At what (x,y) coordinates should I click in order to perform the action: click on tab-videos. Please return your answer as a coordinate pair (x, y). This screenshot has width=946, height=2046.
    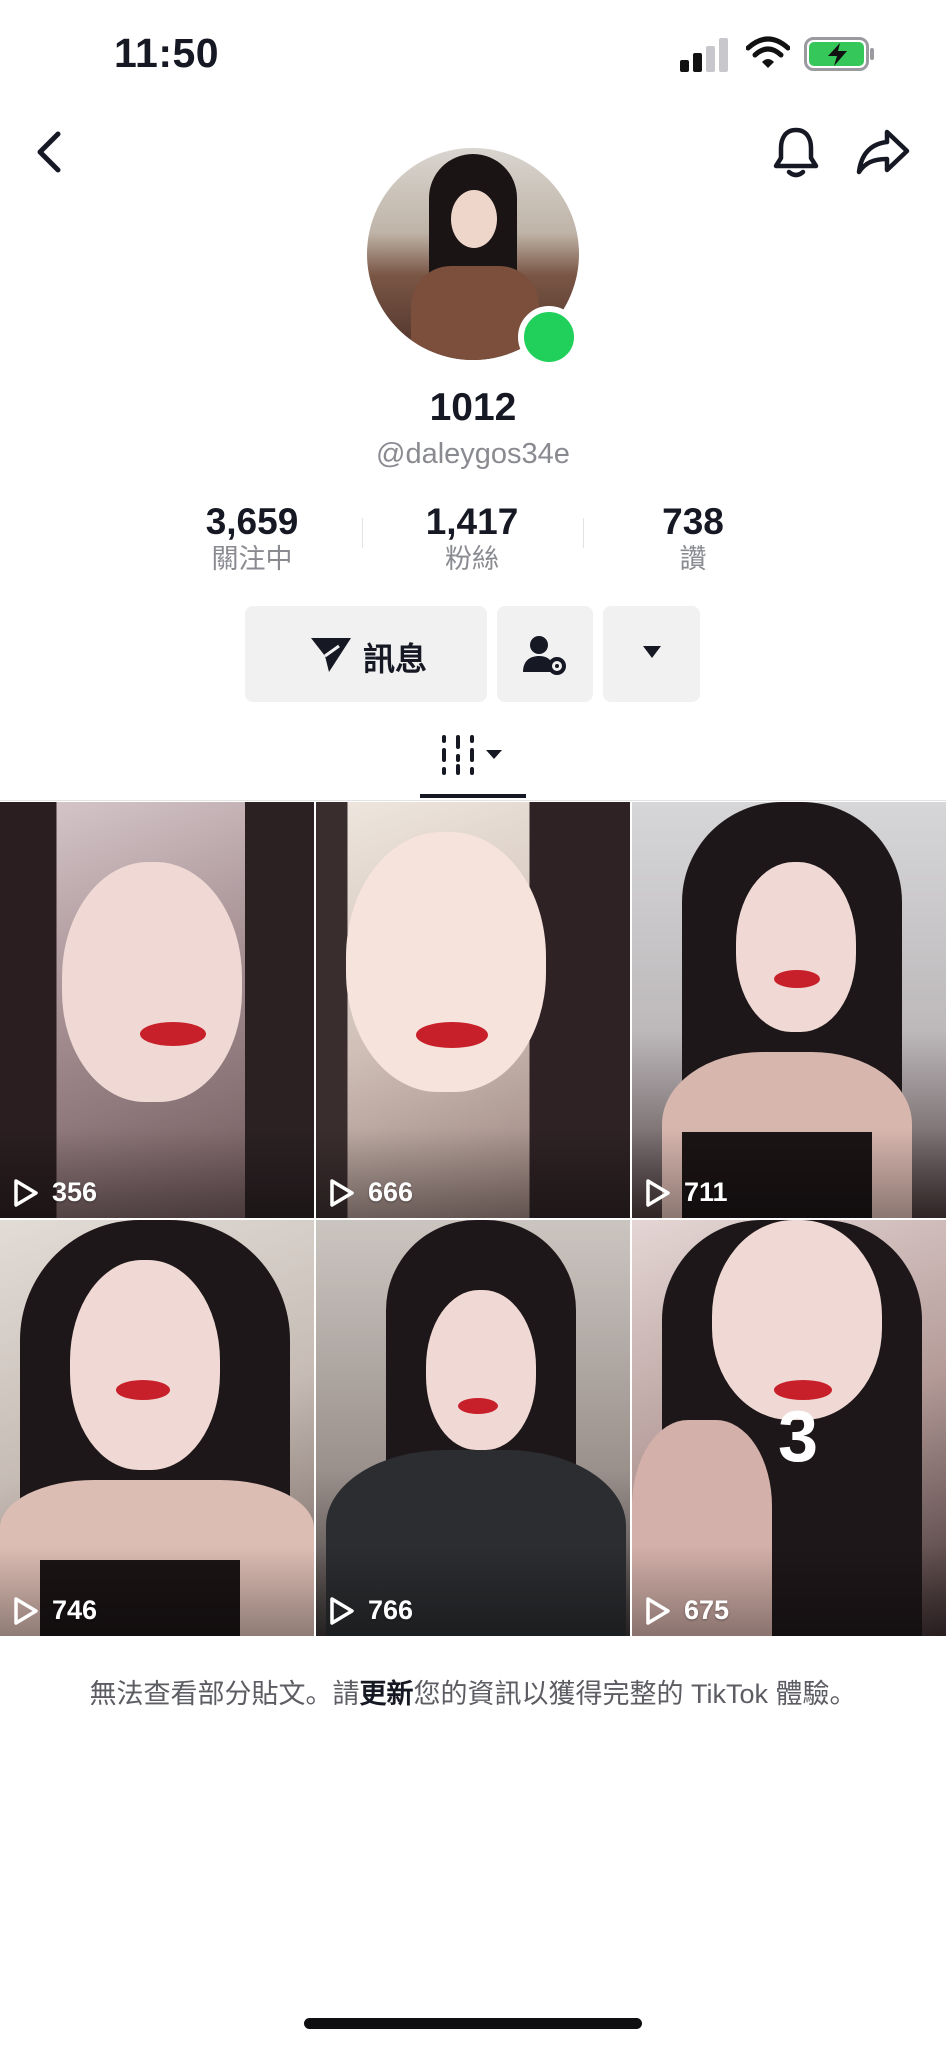
    Looking at the image, I should click on (473, 758).